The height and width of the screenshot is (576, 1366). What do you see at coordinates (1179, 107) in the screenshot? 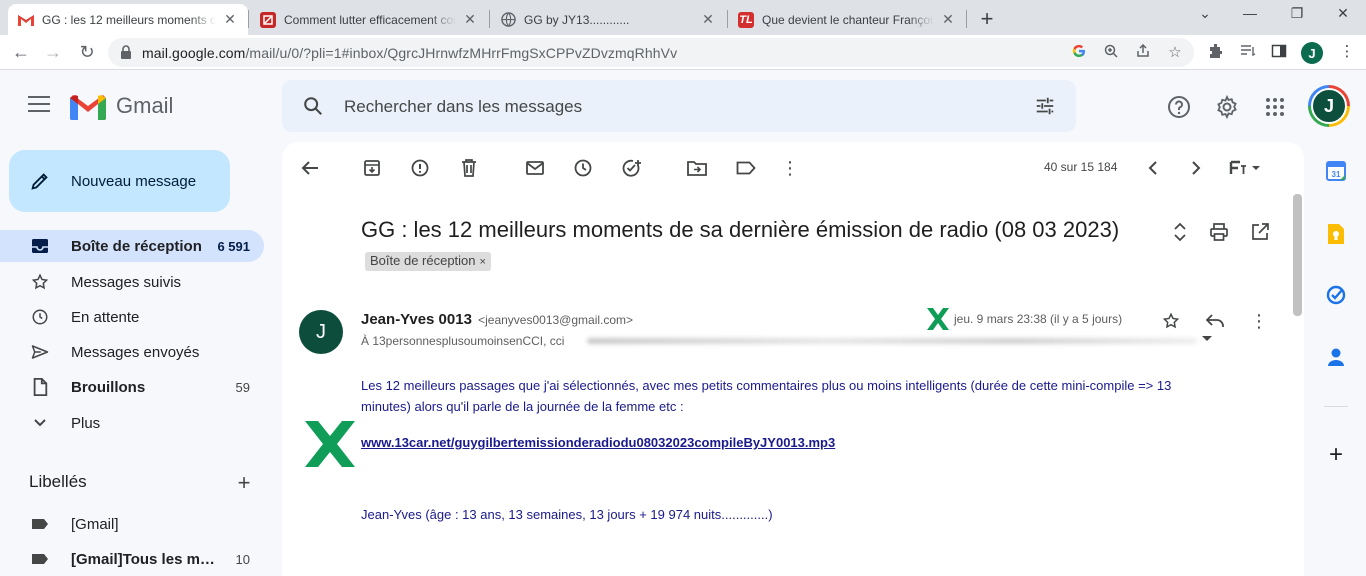
I see `help-icon` at bounding box center [1179, 107].